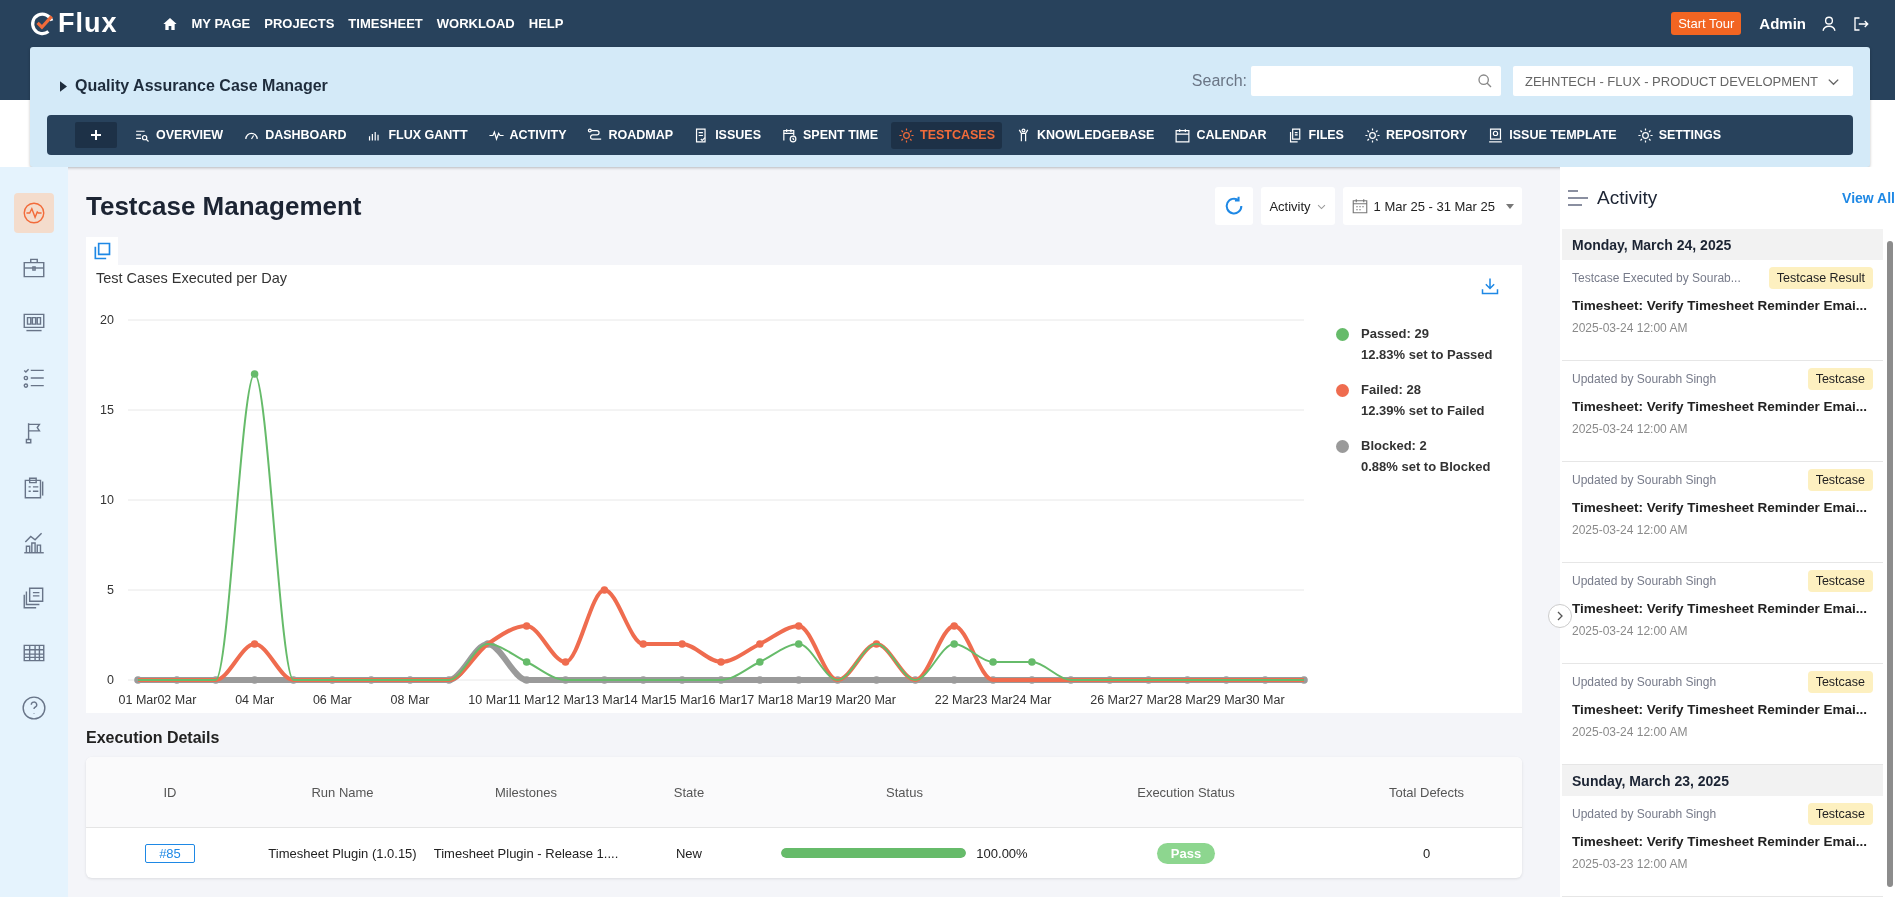  What do you see at coordinates (255, 700) in the screenshot?
I see `x-tick-label: 04 Mar` at bounding box center [255, 700].